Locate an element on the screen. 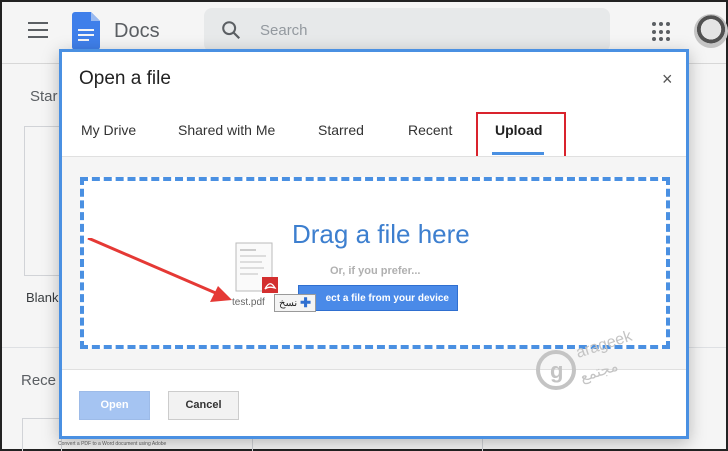 The height and width of the screenshot is (451, 728). dialog-title: Open a file is located at coordinates (125, 78).